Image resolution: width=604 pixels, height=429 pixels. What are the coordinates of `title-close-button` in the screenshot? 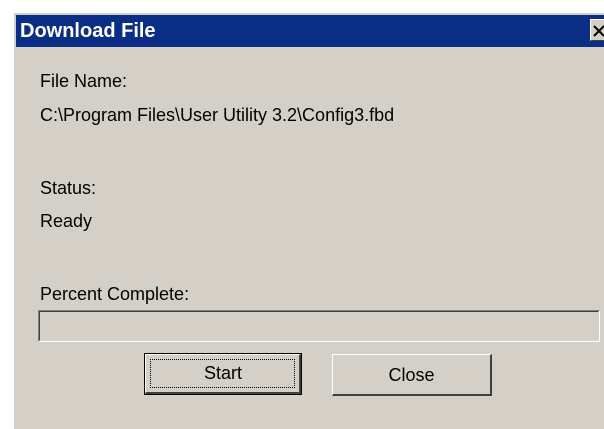 It's located at (597, 30).